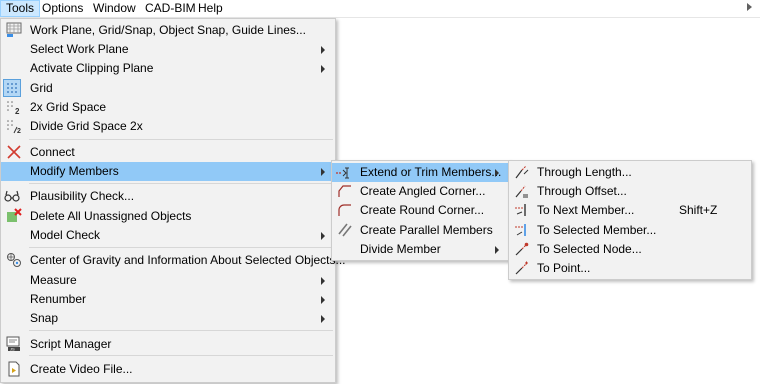 This screenshot has width=760, height=384. Describe the element at coordinates (62, 8) in the screenshot. I see `menubar-options: Options` at that location.